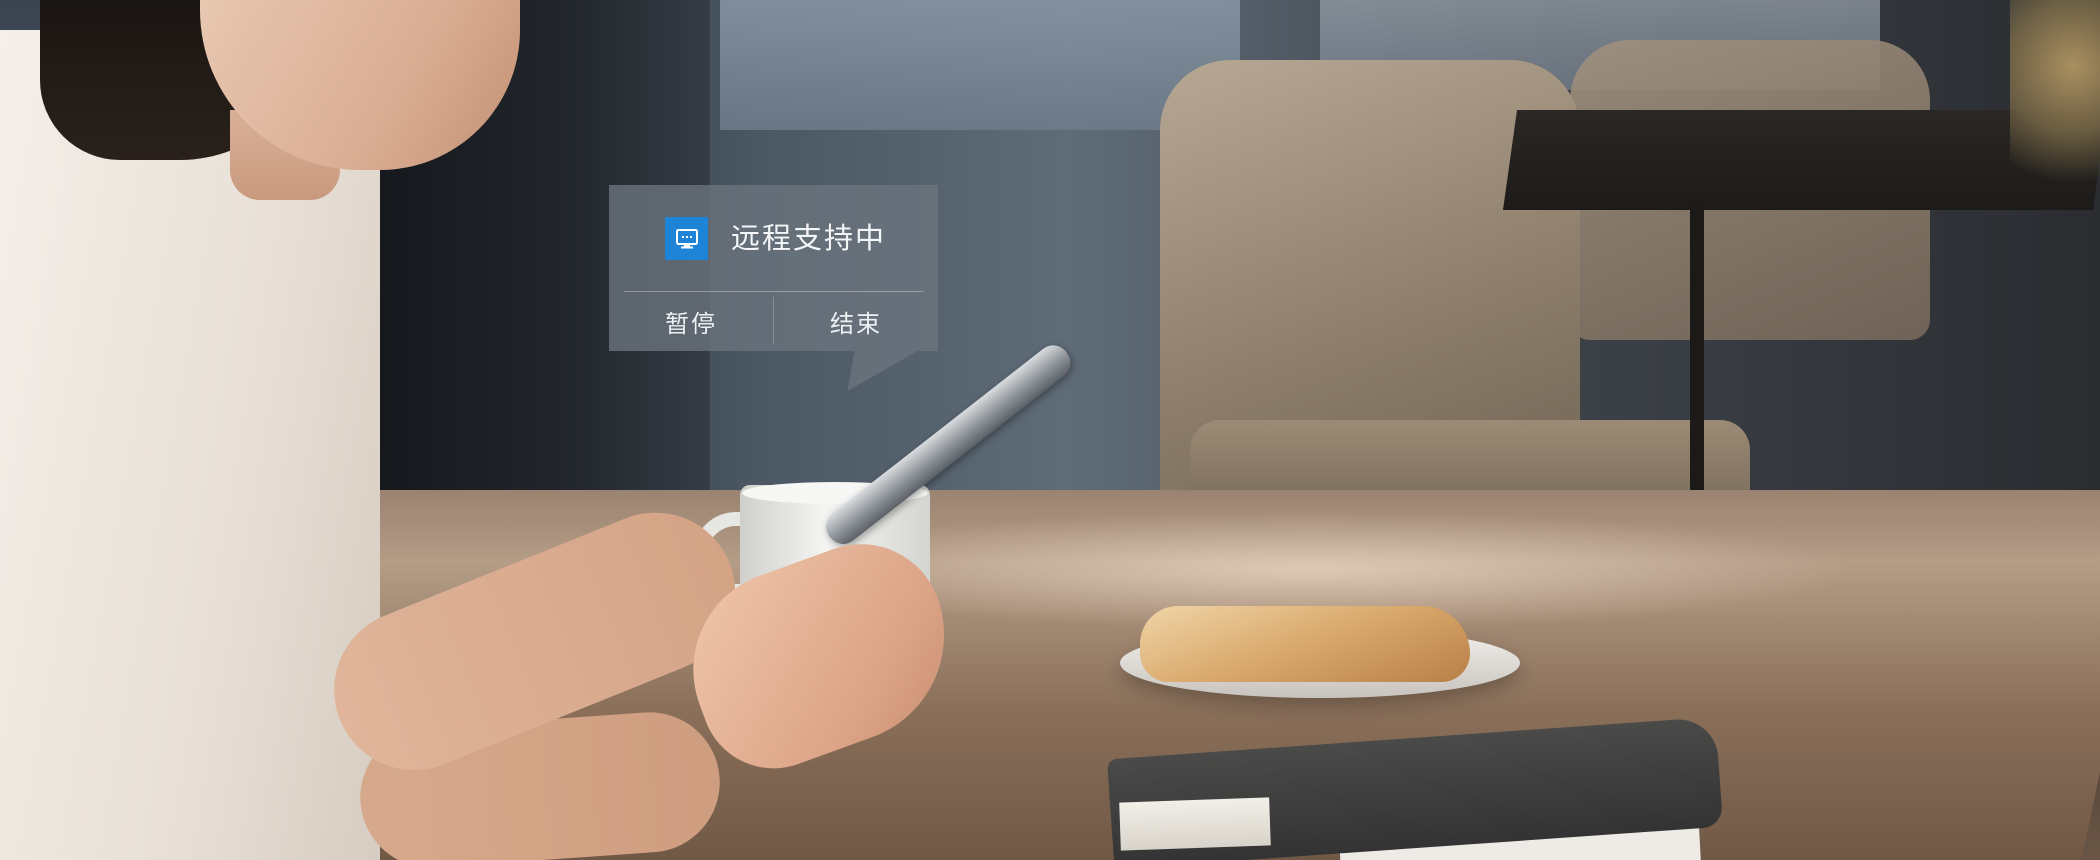 The image size is (2100, 860). I want to click on status-text: 远程支持中, so click(809, 238).